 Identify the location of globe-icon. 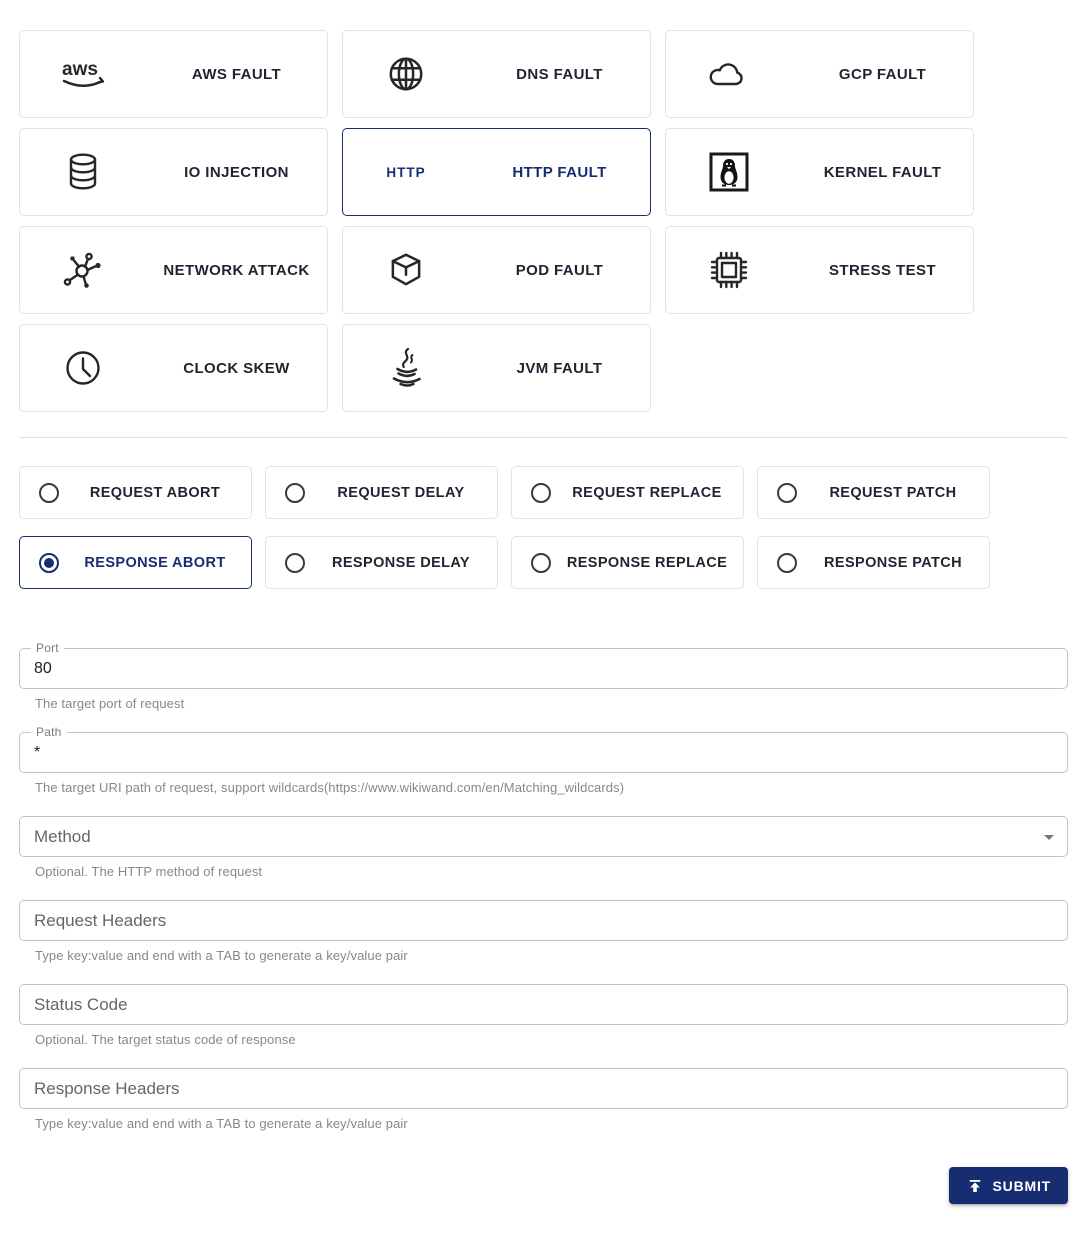
(406, 74).